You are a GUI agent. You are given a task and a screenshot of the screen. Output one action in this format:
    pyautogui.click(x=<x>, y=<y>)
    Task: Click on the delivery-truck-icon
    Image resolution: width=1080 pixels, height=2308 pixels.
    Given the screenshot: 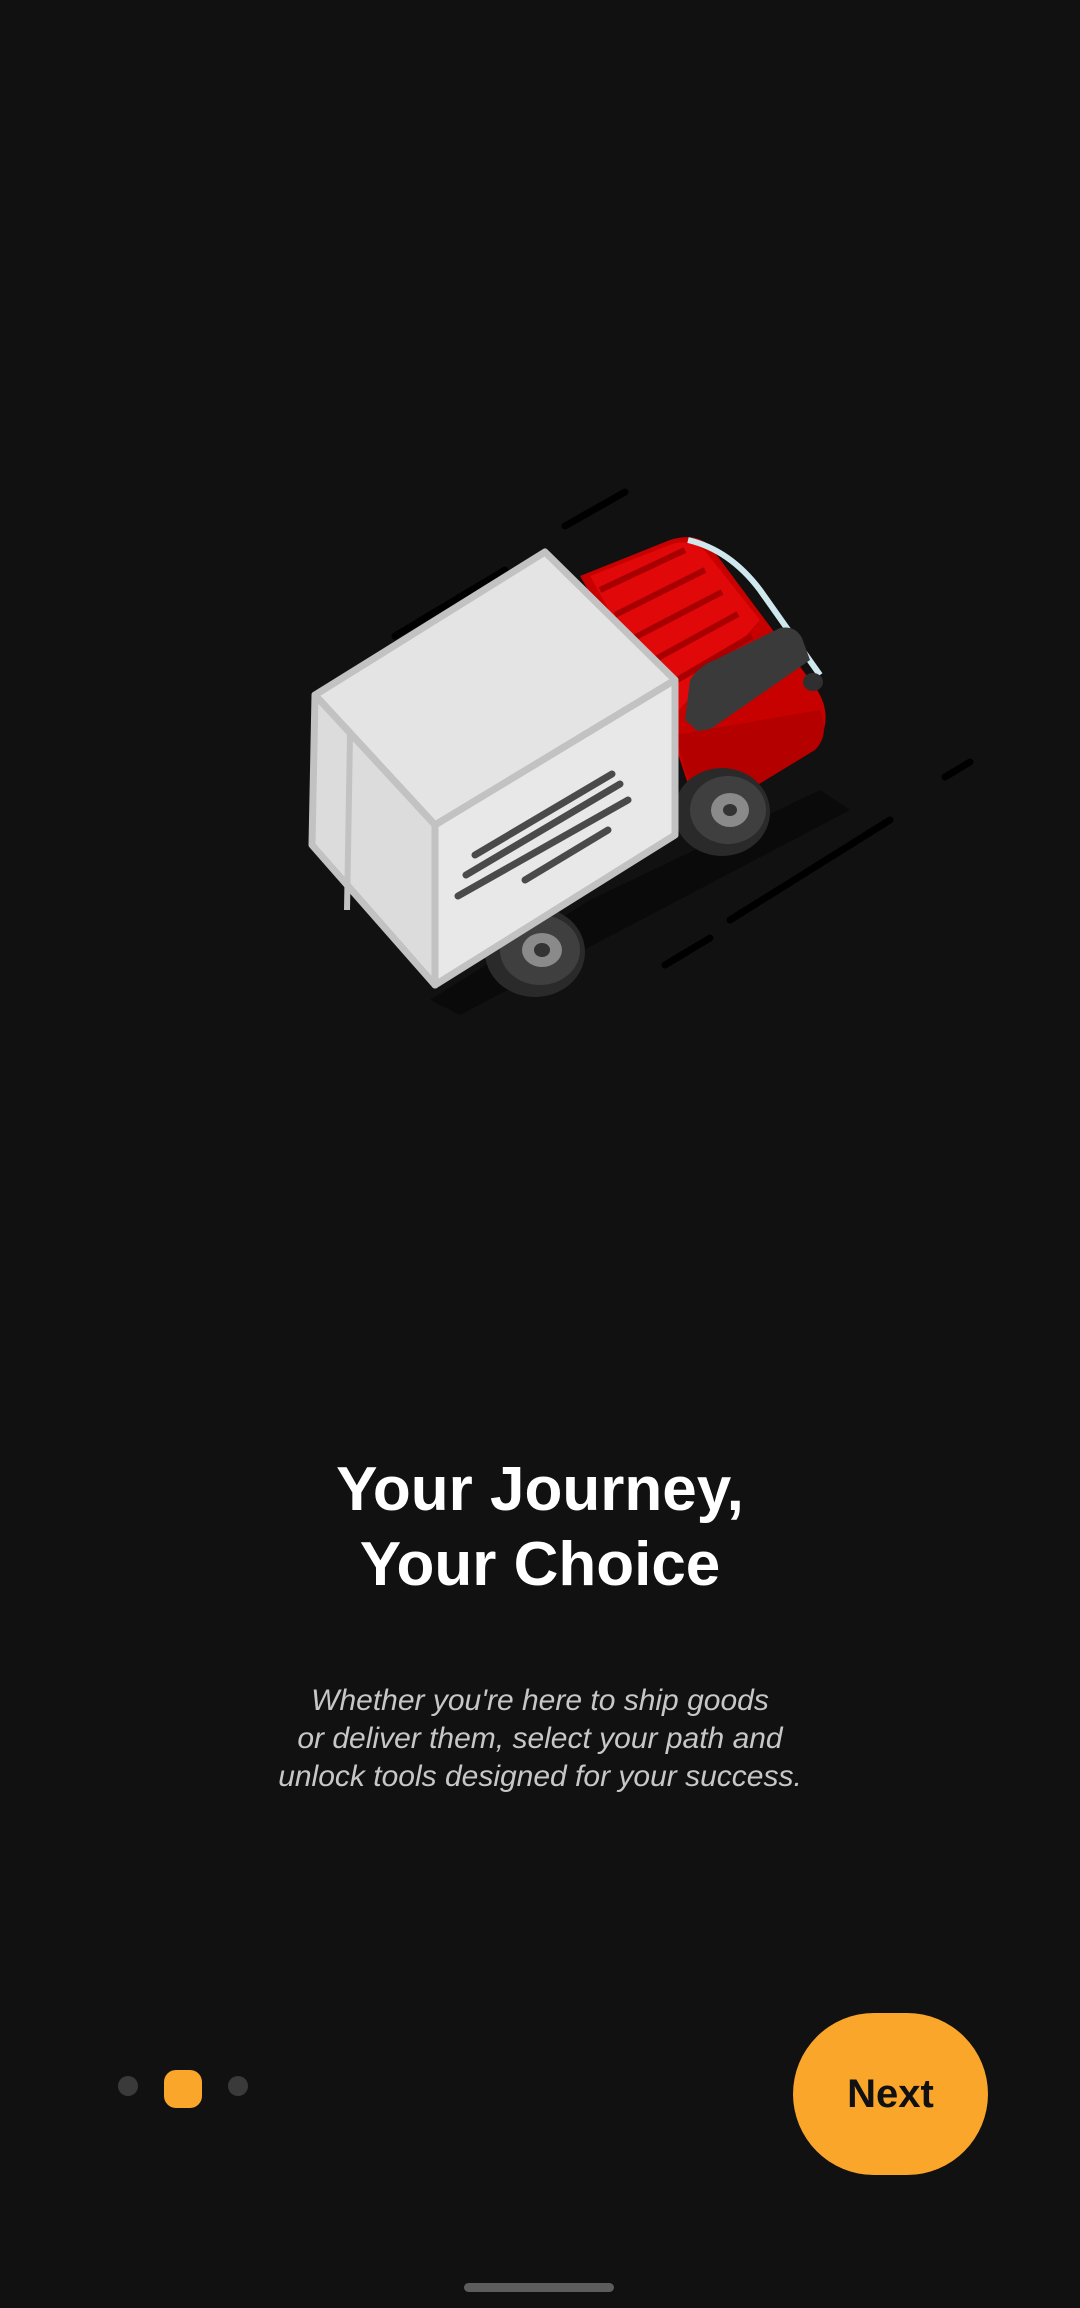 What is the action you would take?
    pyautogui.click(x=641, y=751)
    